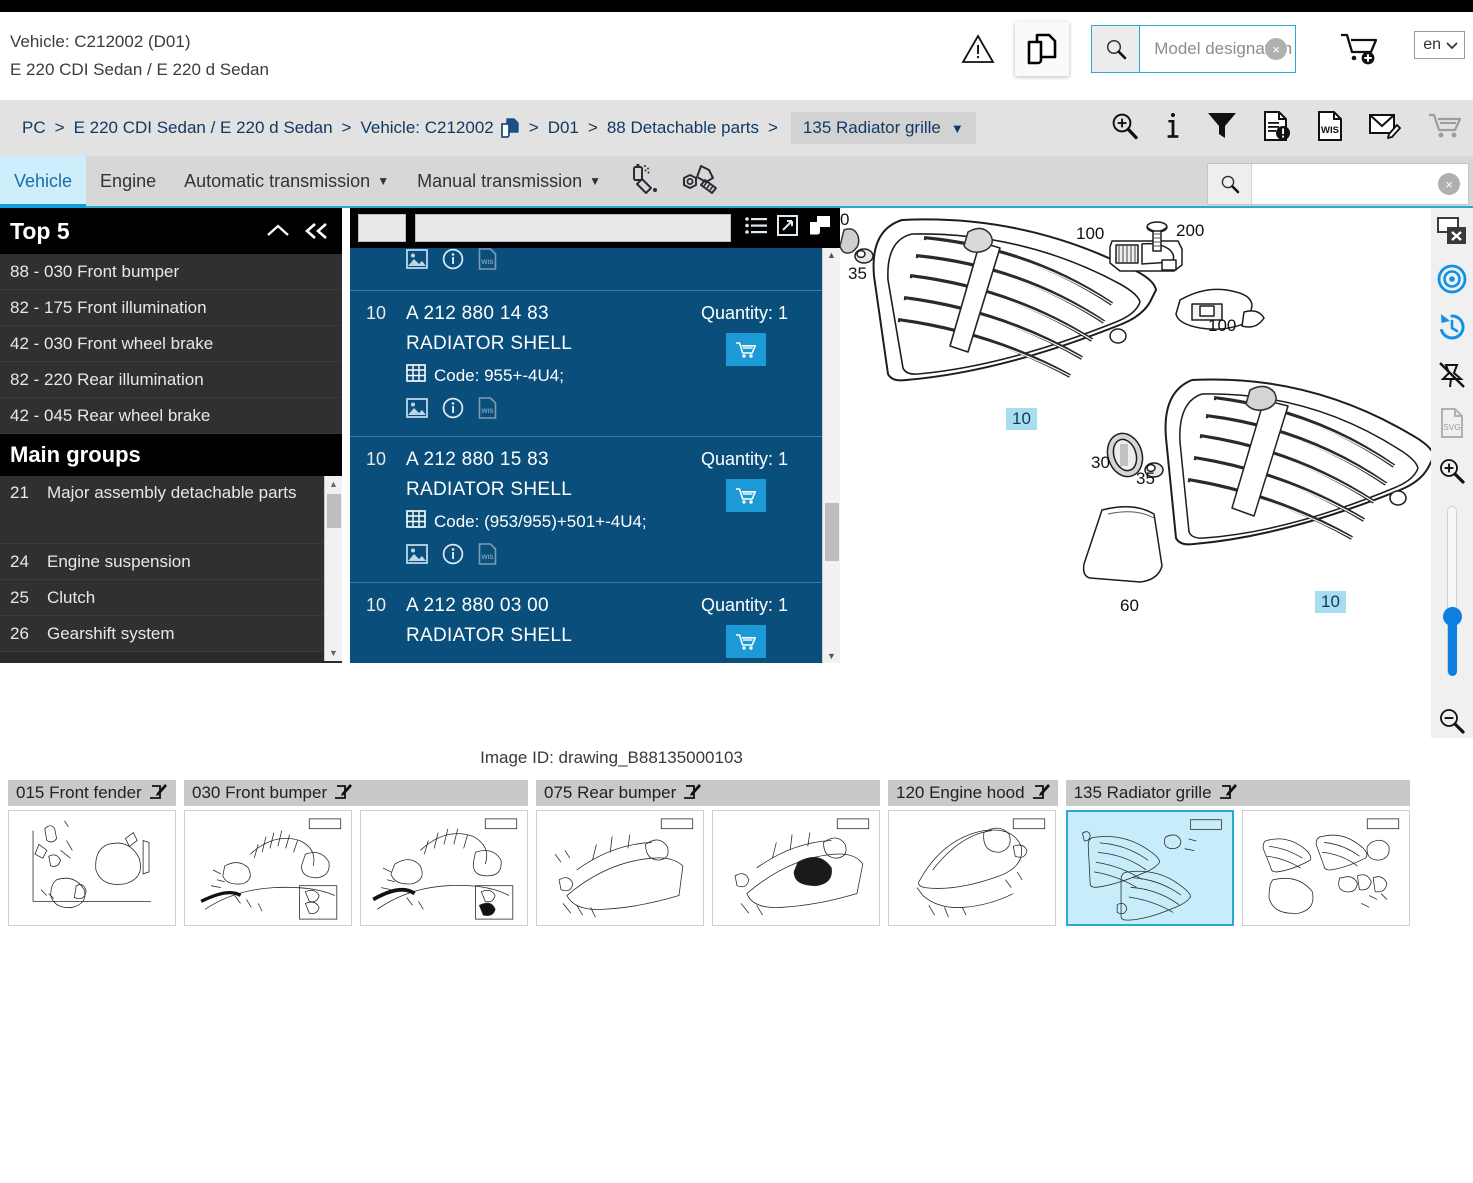 The height and width of the screenshot is (1183, 1473). What do you see at coordinates (34, 128) in the screenshot?
I see `breadcrumb-item-0: PC` at bounding box center [34, 128].